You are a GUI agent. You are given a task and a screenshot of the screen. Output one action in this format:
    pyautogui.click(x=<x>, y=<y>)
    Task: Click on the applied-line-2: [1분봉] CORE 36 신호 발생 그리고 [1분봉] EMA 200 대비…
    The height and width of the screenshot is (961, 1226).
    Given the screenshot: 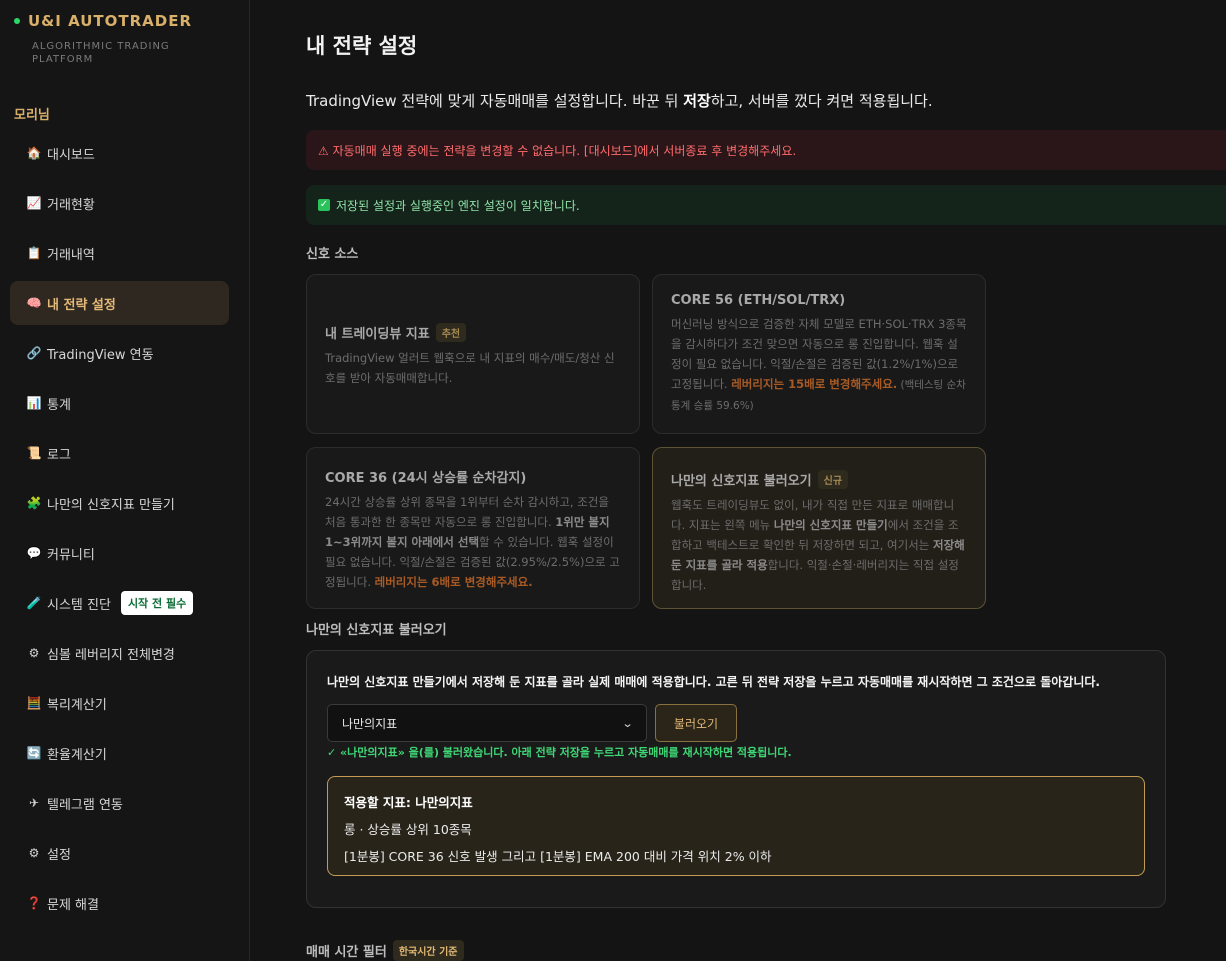 What is the action you would take?
    pyautogui.click(x=558, y=856)
    